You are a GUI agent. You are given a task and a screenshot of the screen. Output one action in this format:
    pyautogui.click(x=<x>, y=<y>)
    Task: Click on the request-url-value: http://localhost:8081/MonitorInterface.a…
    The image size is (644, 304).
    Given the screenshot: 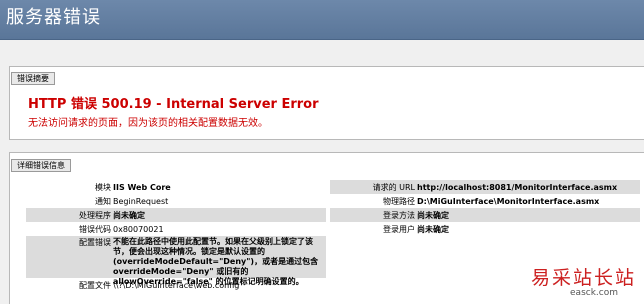 What is the action you would take?
    pyautogui.click(x=517, y=187)
    